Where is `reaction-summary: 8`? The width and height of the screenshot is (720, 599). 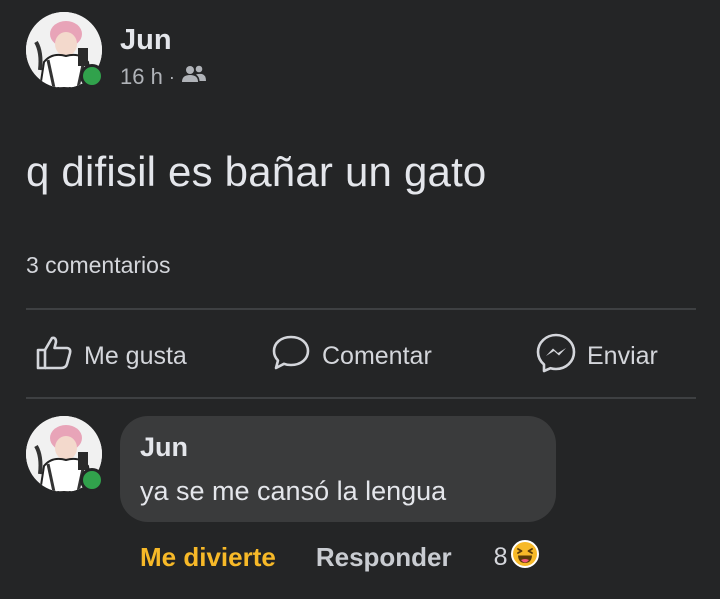
reaction-summary: 8 is located at coordinates (517, 557).